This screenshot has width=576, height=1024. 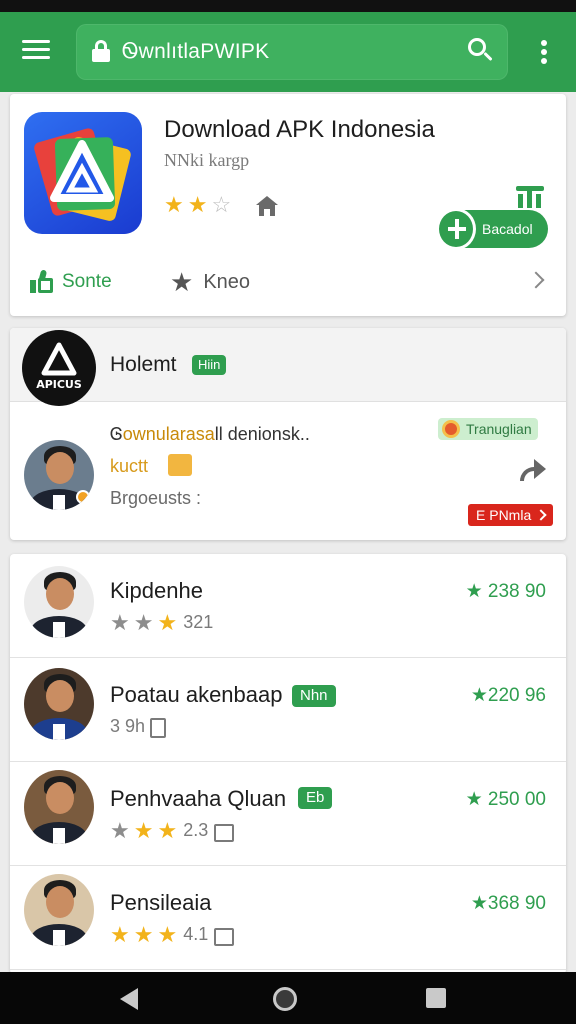 What do you see at coordinates (288, 284) in the screenshot?
I see `hero-actions: Sonte ★ Kneo` at bounding box center [288, 284].